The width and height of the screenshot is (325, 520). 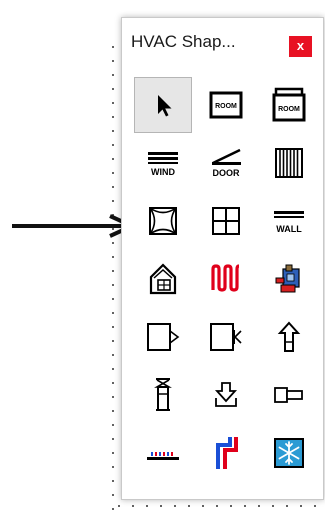 I want to click on hot-cold-pipe-tool, so click(x=226, y=453).